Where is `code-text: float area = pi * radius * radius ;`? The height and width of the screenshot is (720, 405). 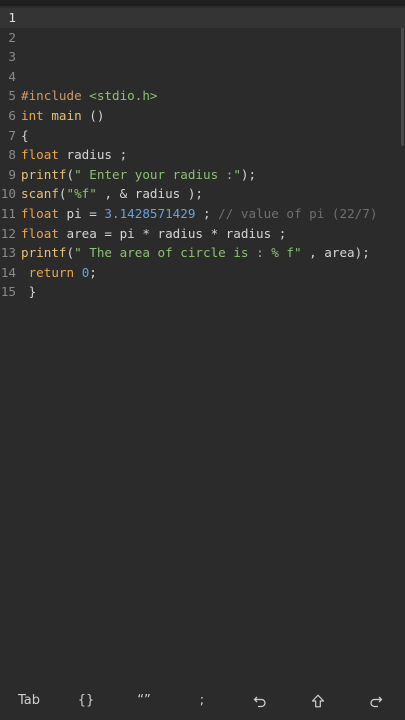 code-text: float area = pi * radius * radius ; is located at coordinates (153, 234).